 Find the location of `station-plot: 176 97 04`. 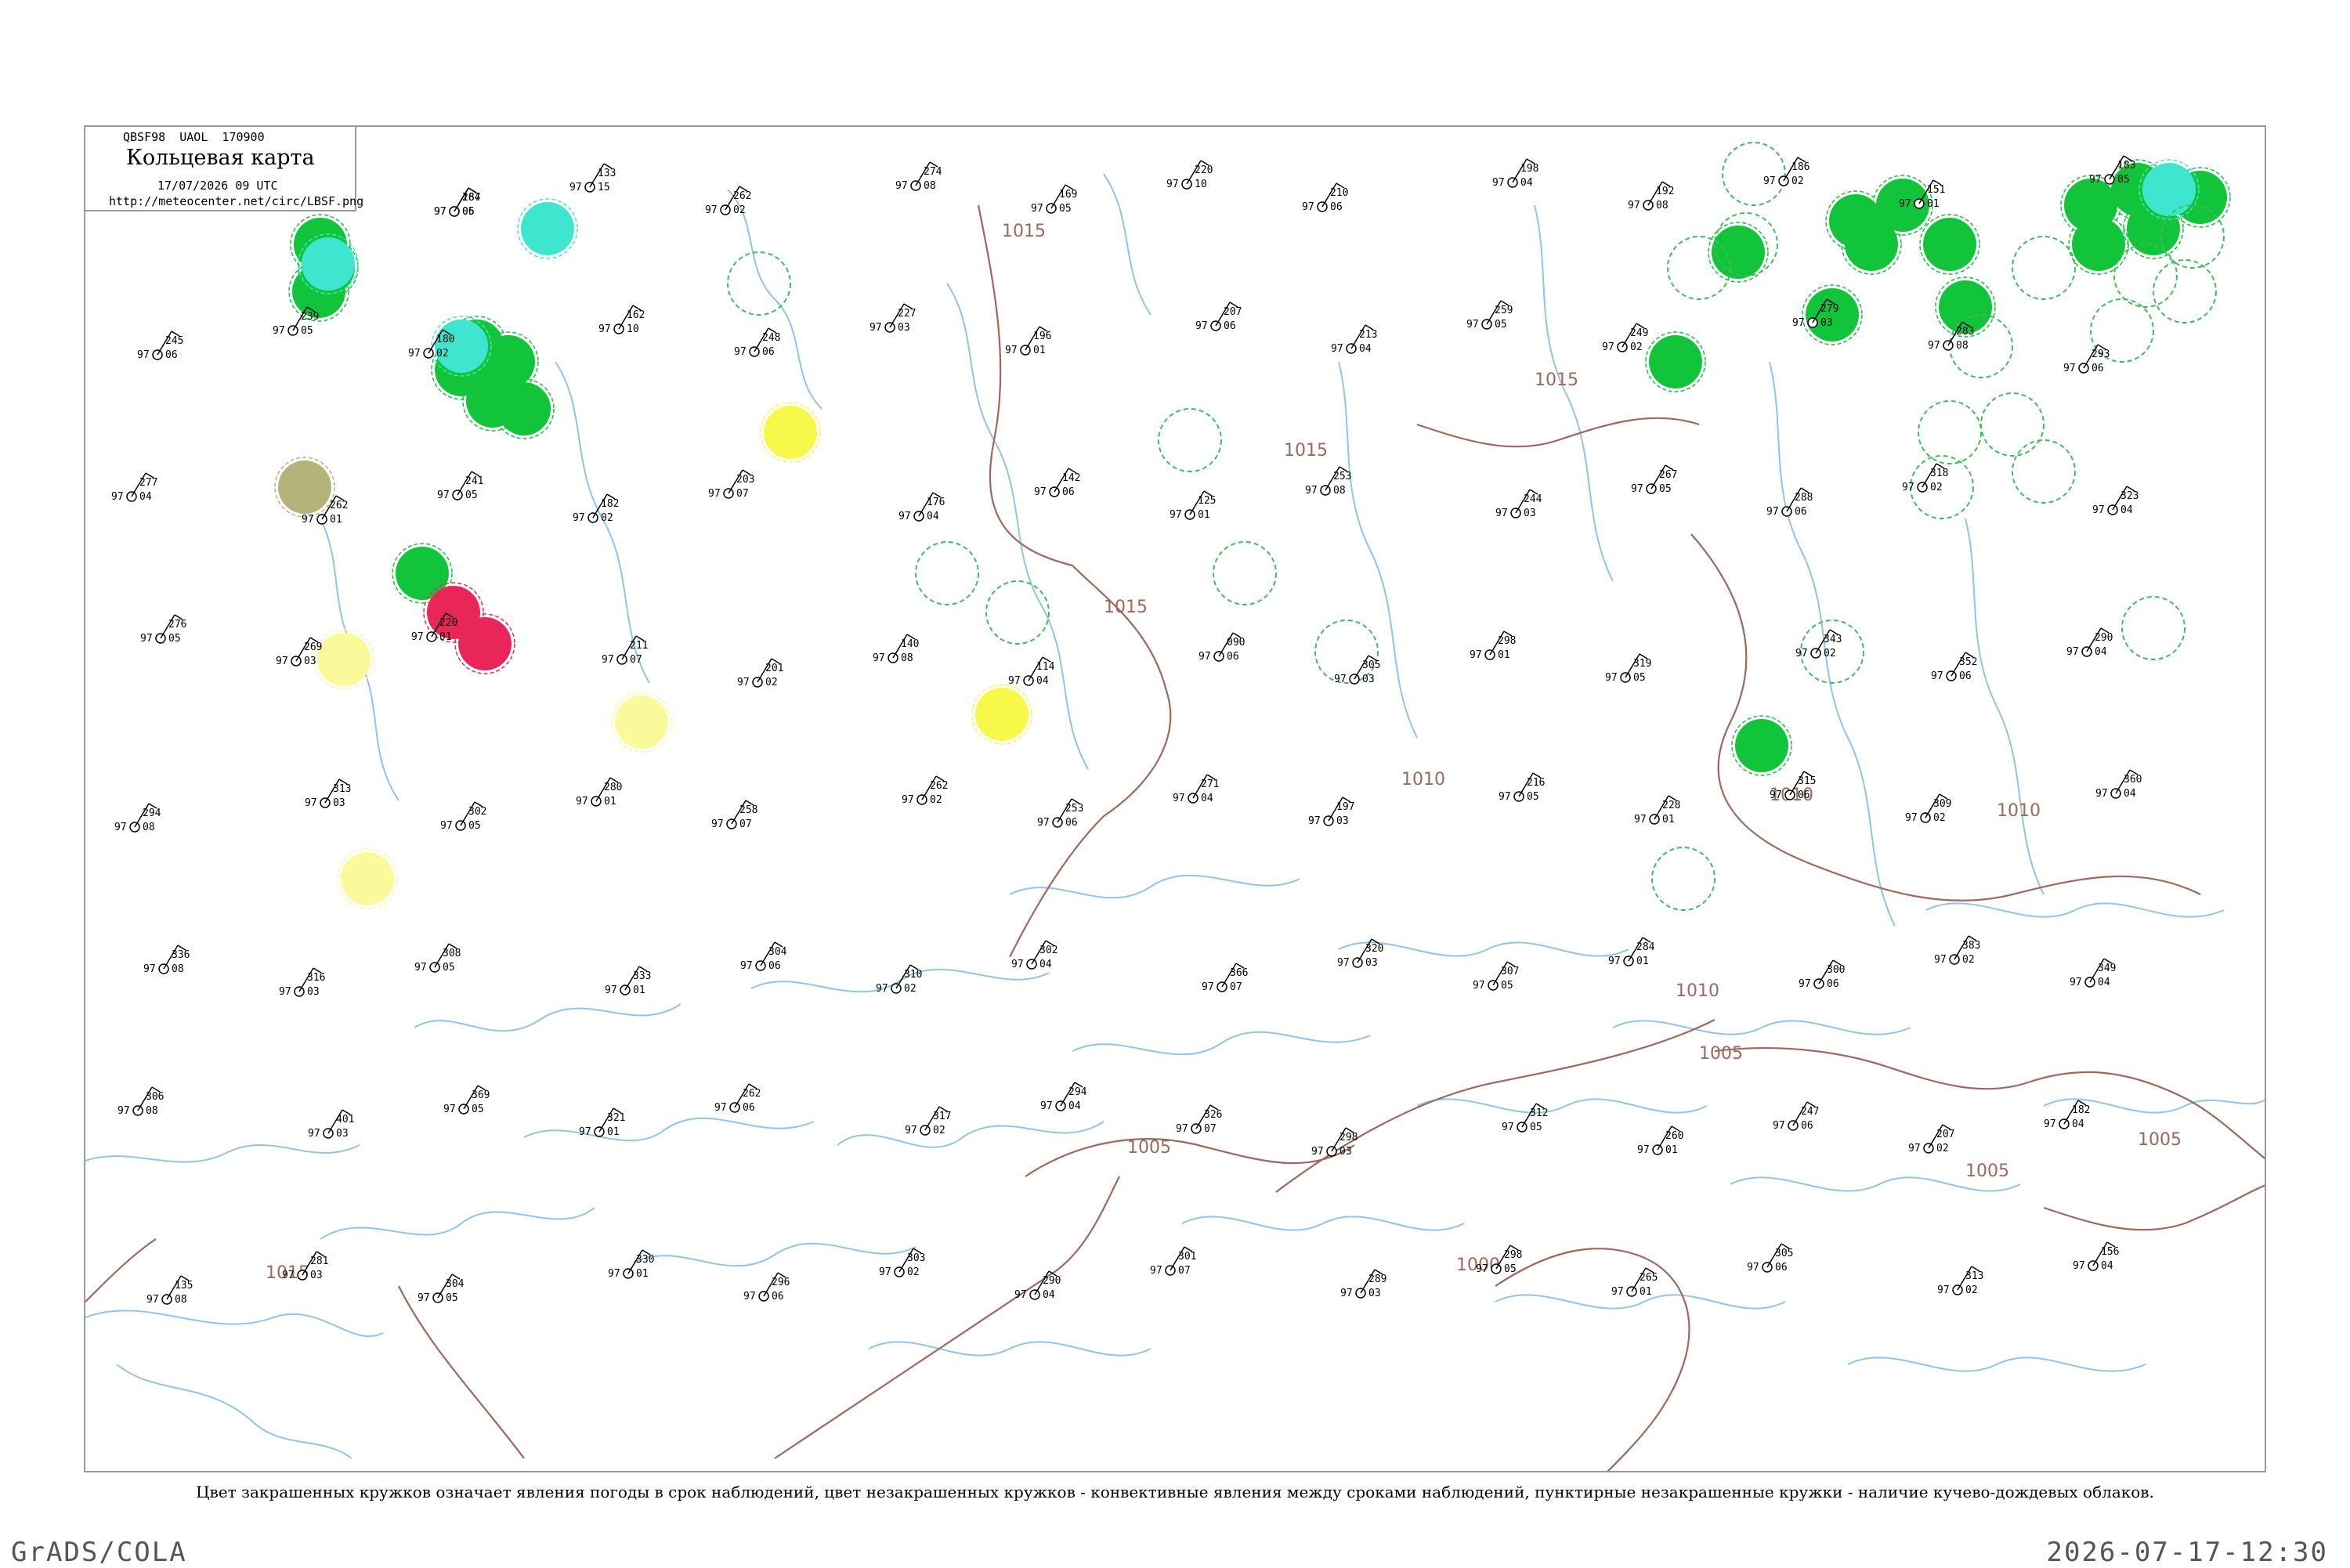

station-plot: 176 97 04 is located at coordinates (921, 507).